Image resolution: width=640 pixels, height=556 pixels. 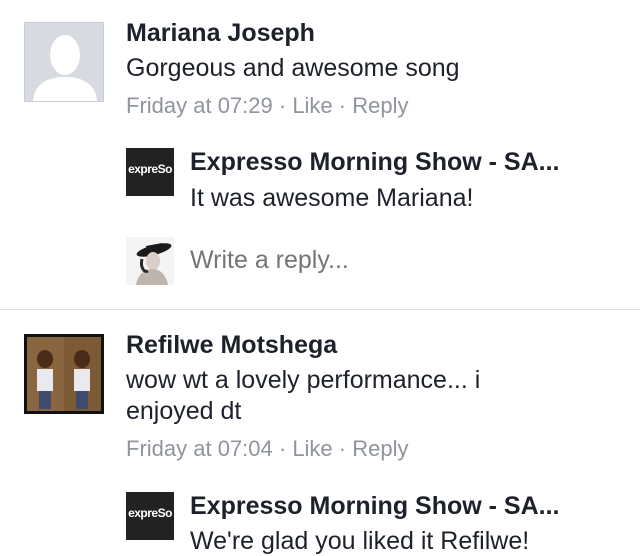 I want to click on comment-author: Refilwe Motshega, so click(x=231, y=345).